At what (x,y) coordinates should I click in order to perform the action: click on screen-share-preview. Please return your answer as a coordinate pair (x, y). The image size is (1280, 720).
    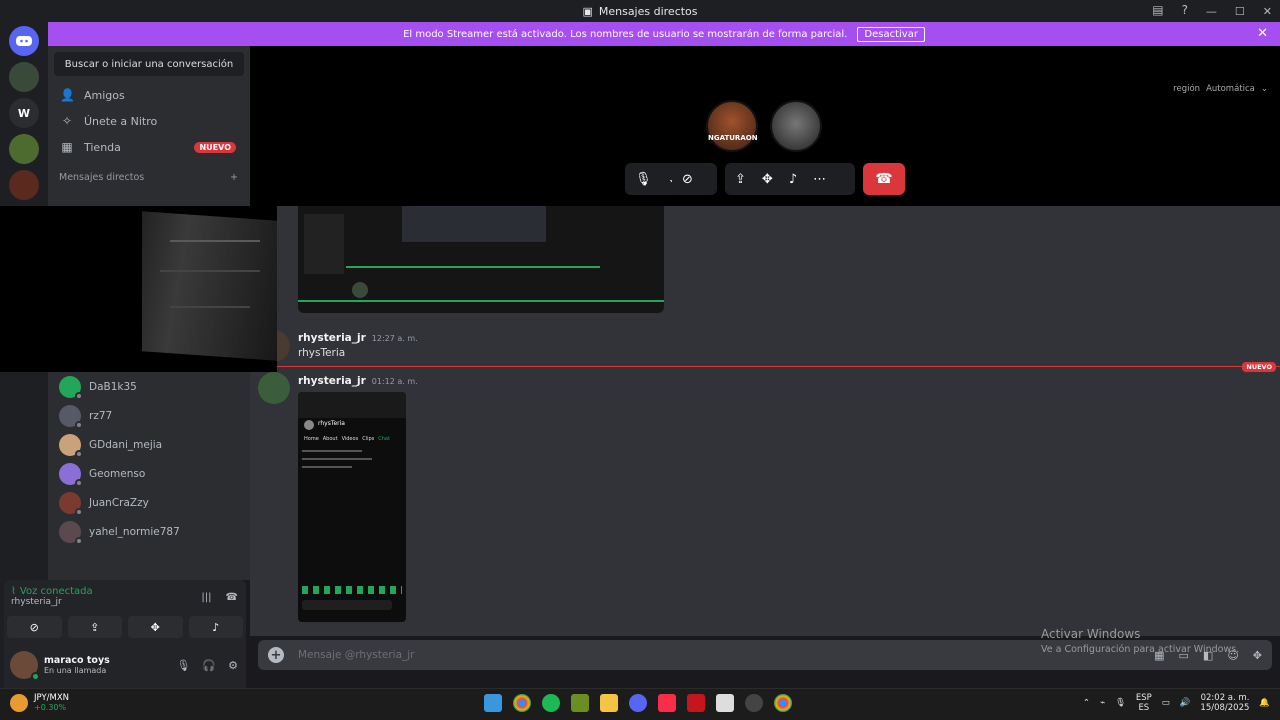
    Looking at the image, I should click on (138, 289).